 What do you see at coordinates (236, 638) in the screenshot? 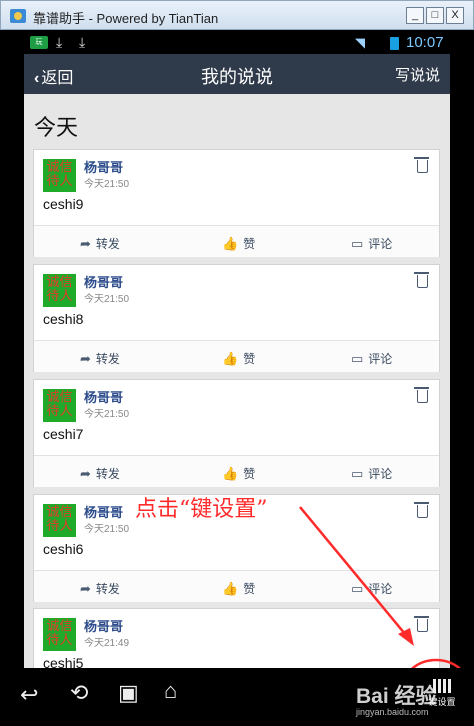
I see `post-card: 诚信待人 杨哥哥 今天21:49 ceshi5` at bounding box center [236, 638].